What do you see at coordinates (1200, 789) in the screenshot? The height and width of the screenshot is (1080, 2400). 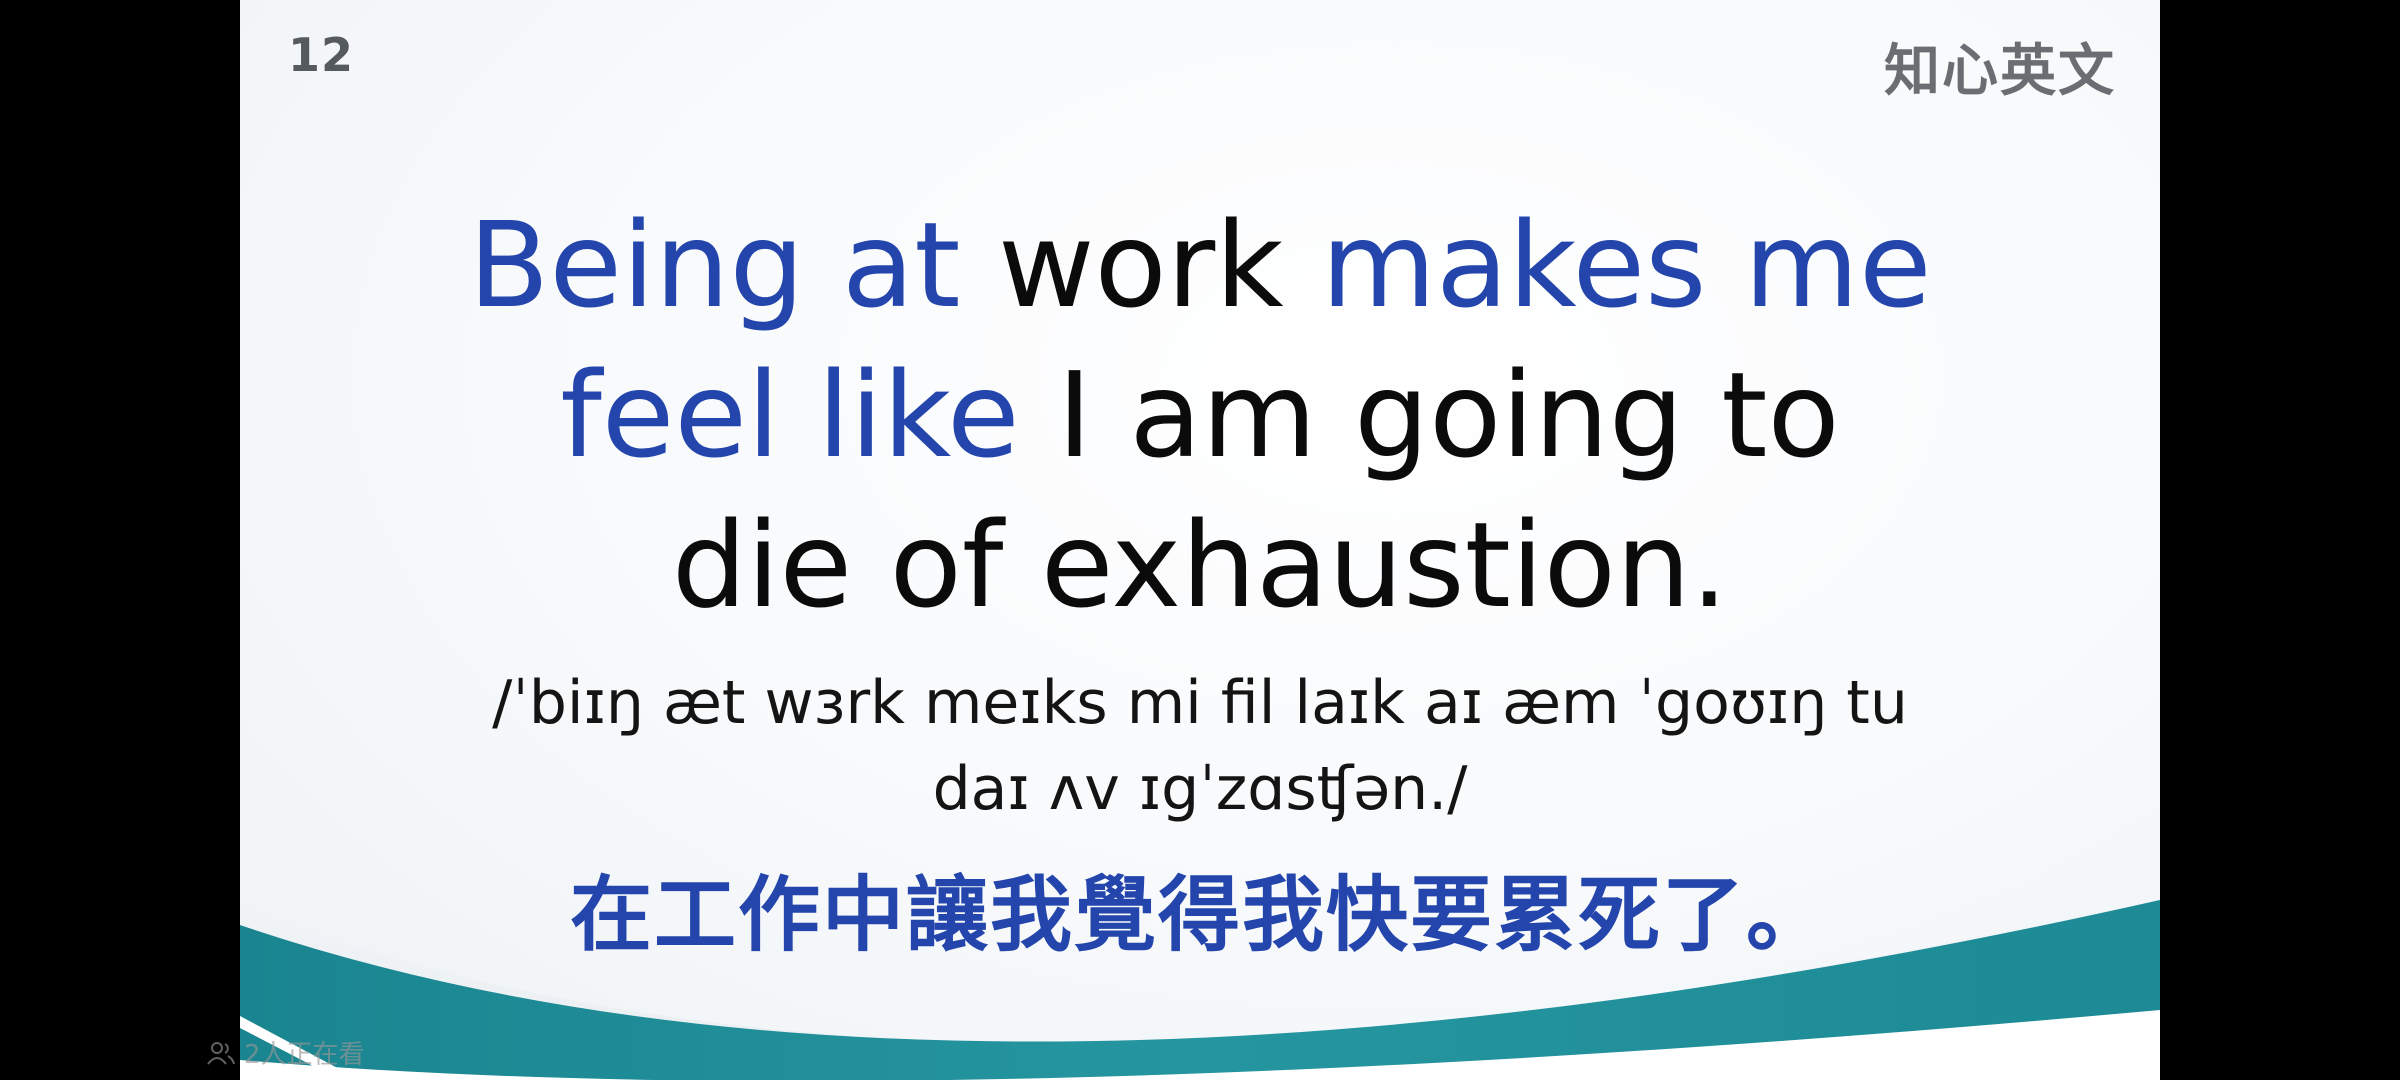 I see `ipa-line-2: daɪ ʌv ɪgˈzɑsʧən./` at bounding box center [1200, 789].